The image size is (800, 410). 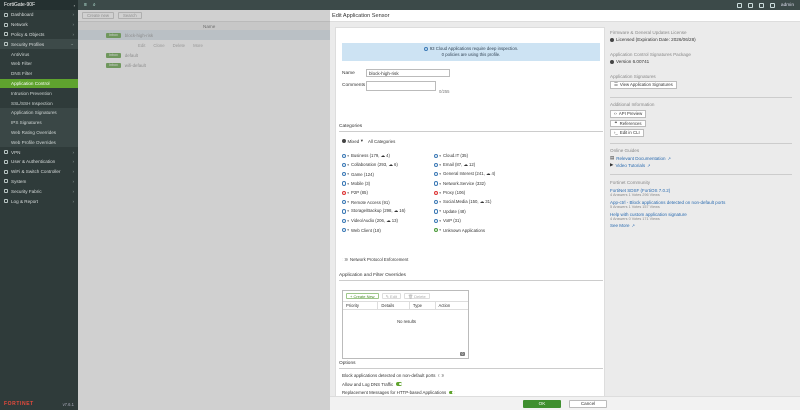 I want to click on relevant-documentation-link: Relevant Documentation, so click(x=640, y=158).